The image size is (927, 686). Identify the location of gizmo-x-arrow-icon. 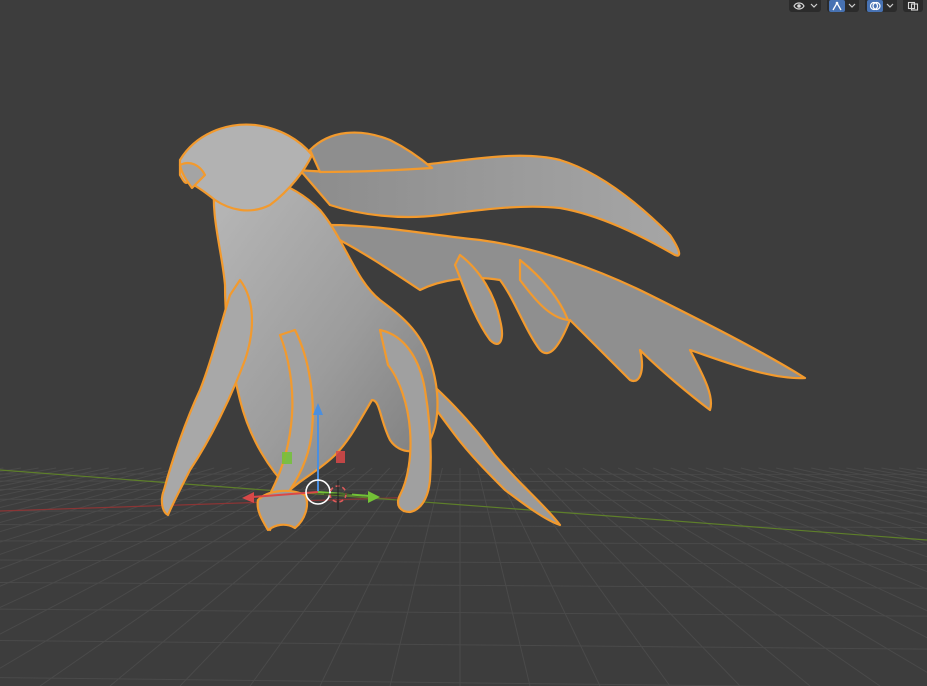
(248, 497).